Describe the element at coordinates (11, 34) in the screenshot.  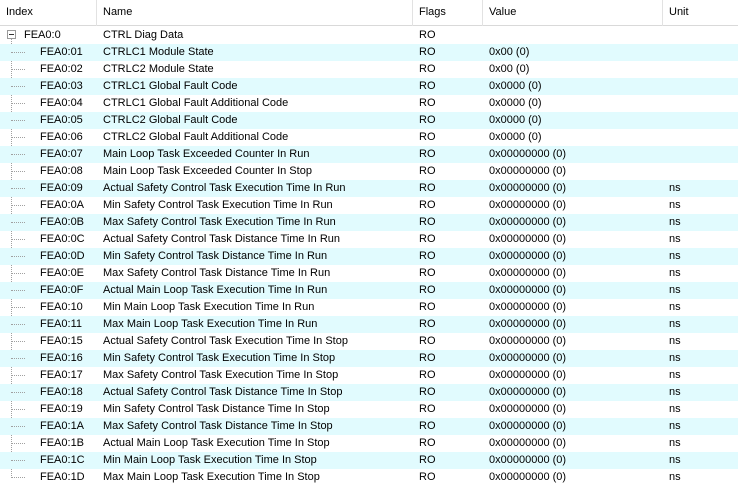
I see `collapse-minus-icon` at that location.